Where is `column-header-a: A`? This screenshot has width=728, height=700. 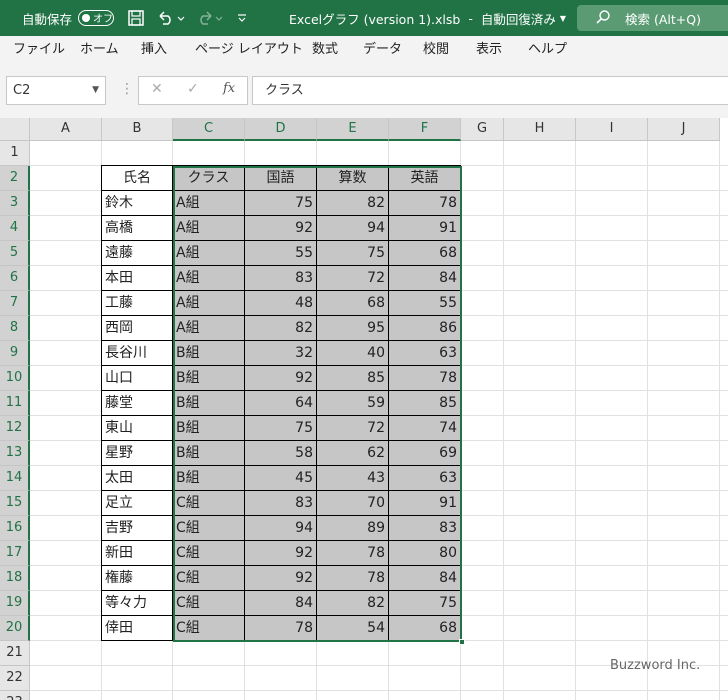 column-header-a: A is located at coordinates (66, 129).